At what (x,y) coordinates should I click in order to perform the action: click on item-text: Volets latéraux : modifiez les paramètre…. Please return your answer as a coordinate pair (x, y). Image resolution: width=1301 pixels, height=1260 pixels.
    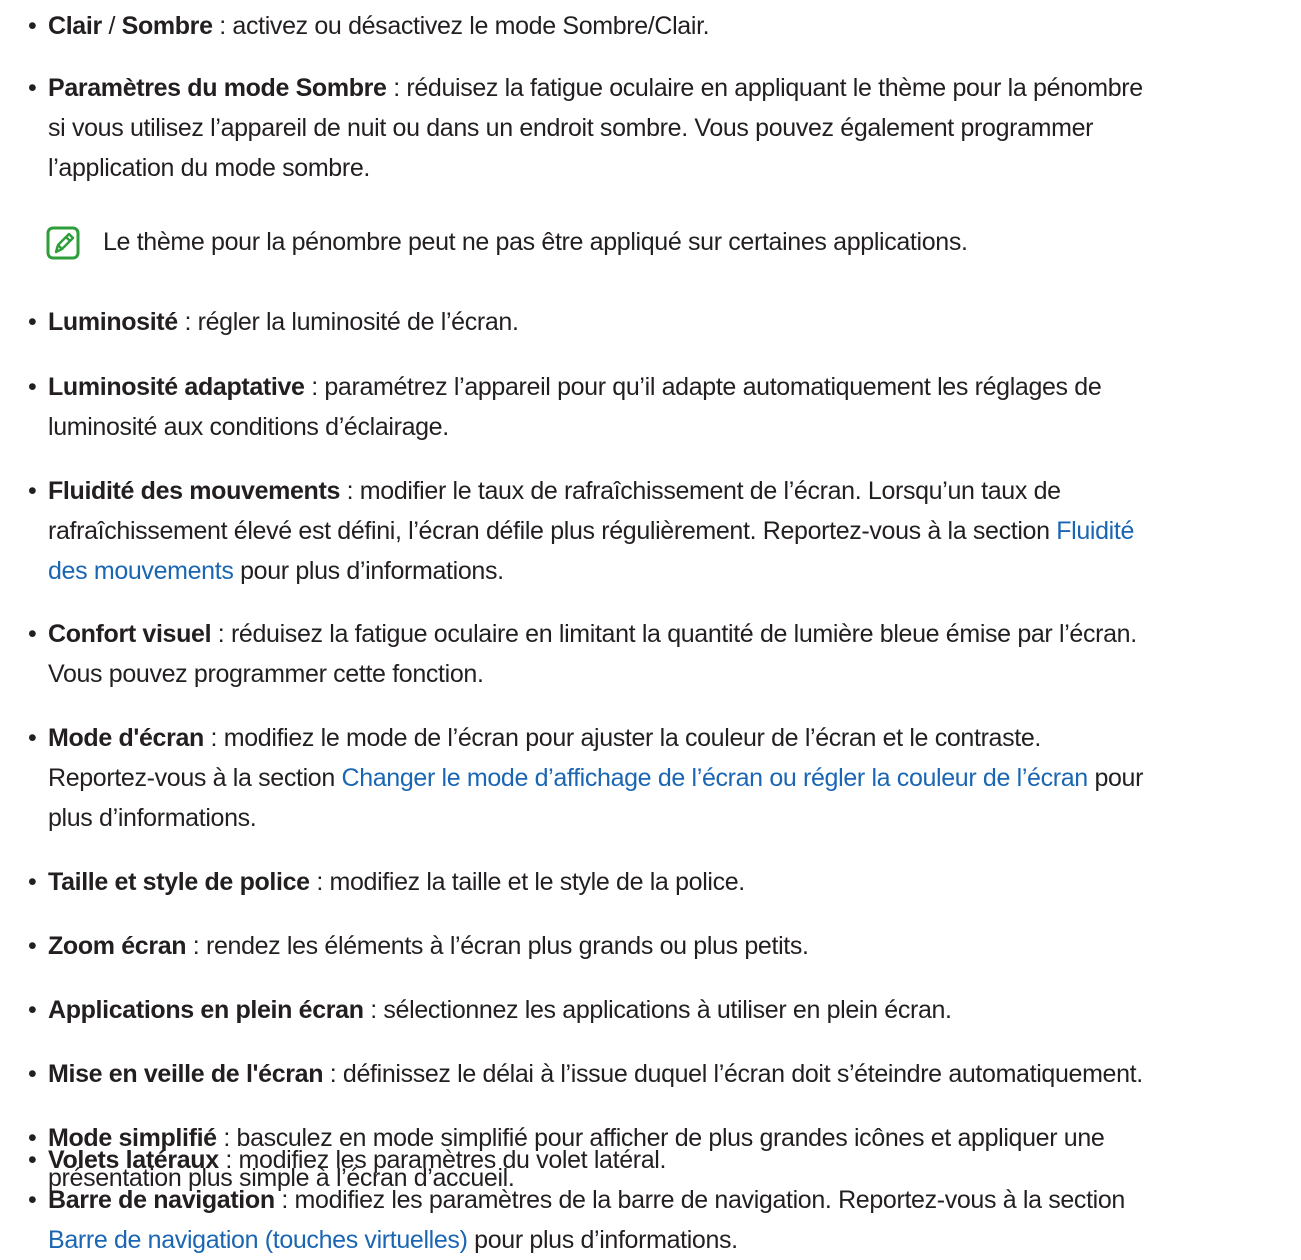
    Looking at the image, I should click on (357, 1160).